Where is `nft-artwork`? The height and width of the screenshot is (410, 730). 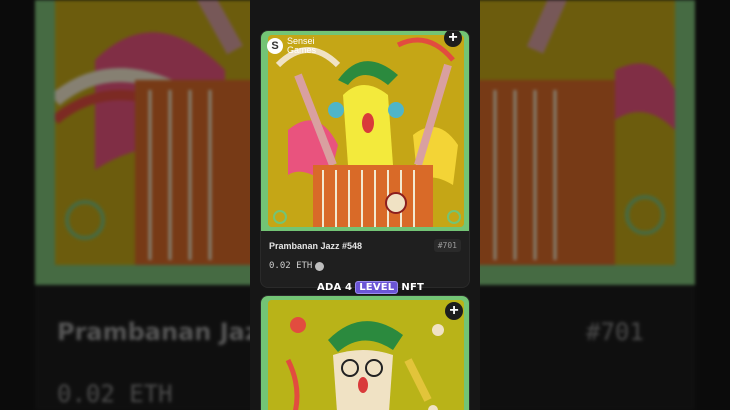 nft-artwork is located at coordinates (365, 353).